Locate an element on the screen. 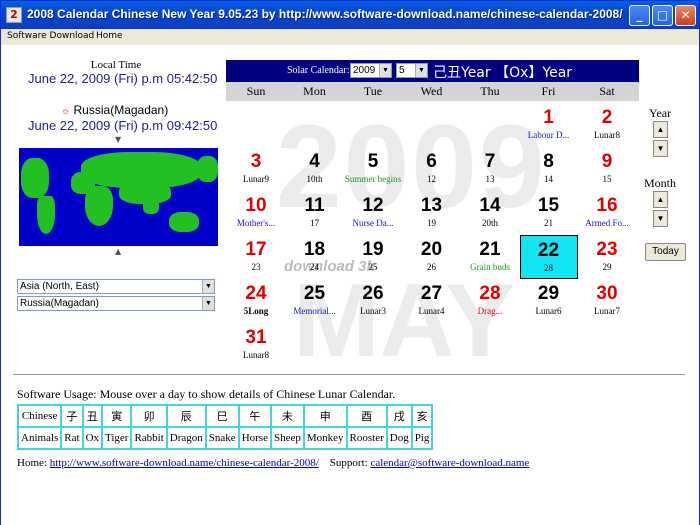  day-cell: 23 29 is located at coordinates (607, 257).